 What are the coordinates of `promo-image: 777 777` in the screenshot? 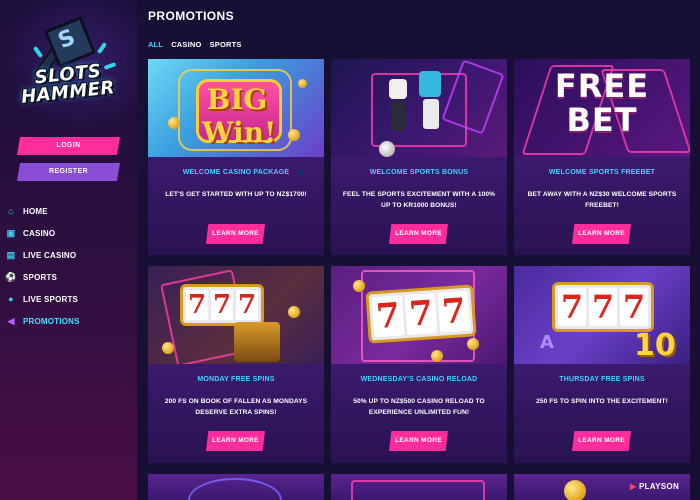 It's located at (236, 315).